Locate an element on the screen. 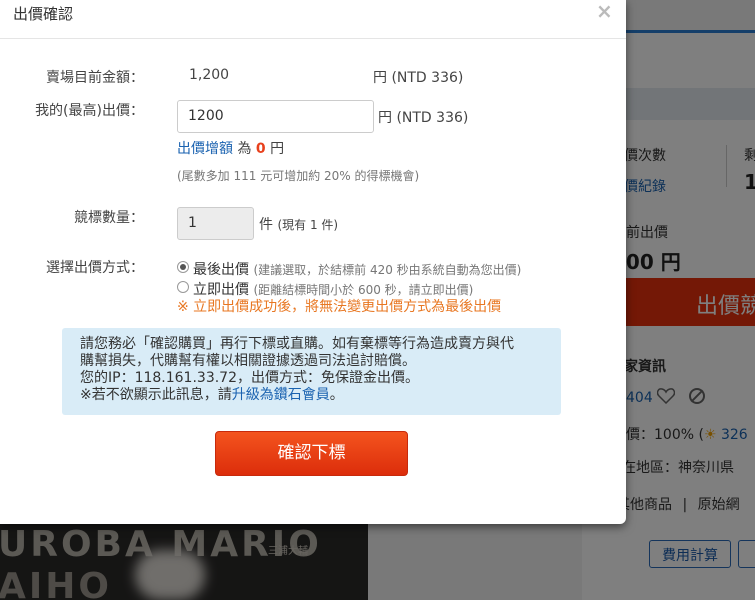 This screenshot has width=755, height=600. confirm-bid-button: 確認下標 is located at coordinates (311, 453).